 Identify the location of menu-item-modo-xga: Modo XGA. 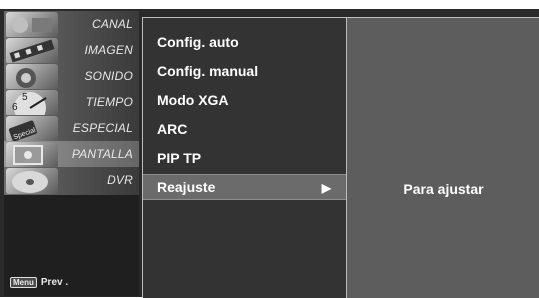
(245, 100).